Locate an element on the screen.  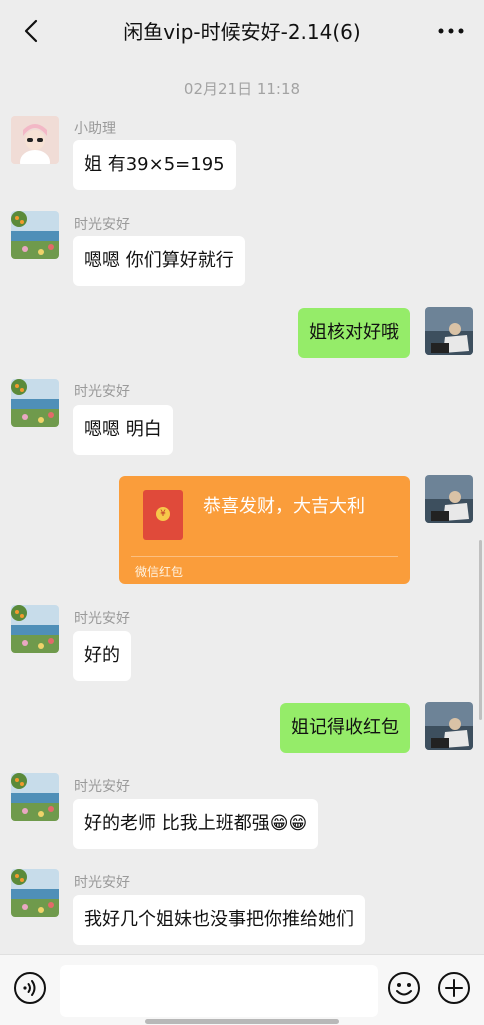
message-bubble: 姐 有39×5=195 is located at coordinates (154, 165).